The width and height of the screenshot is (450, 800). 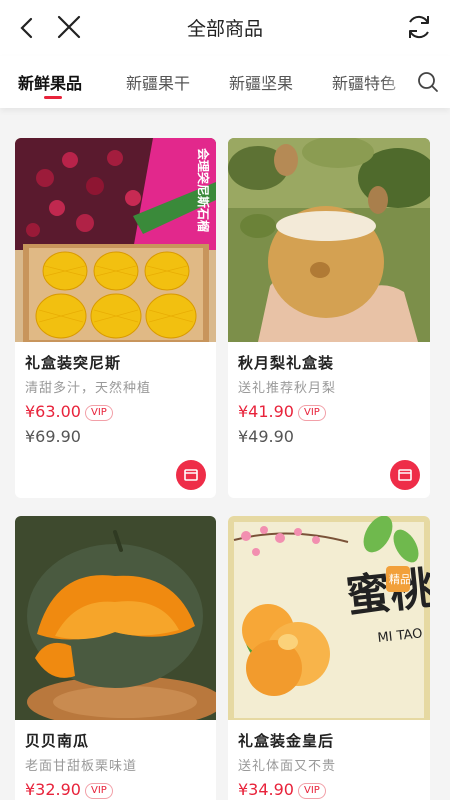 What do you see at coordinates (266, 411) in the screenshot?
I see `product-price: ¥41.90` at bounding box center [266, 411].